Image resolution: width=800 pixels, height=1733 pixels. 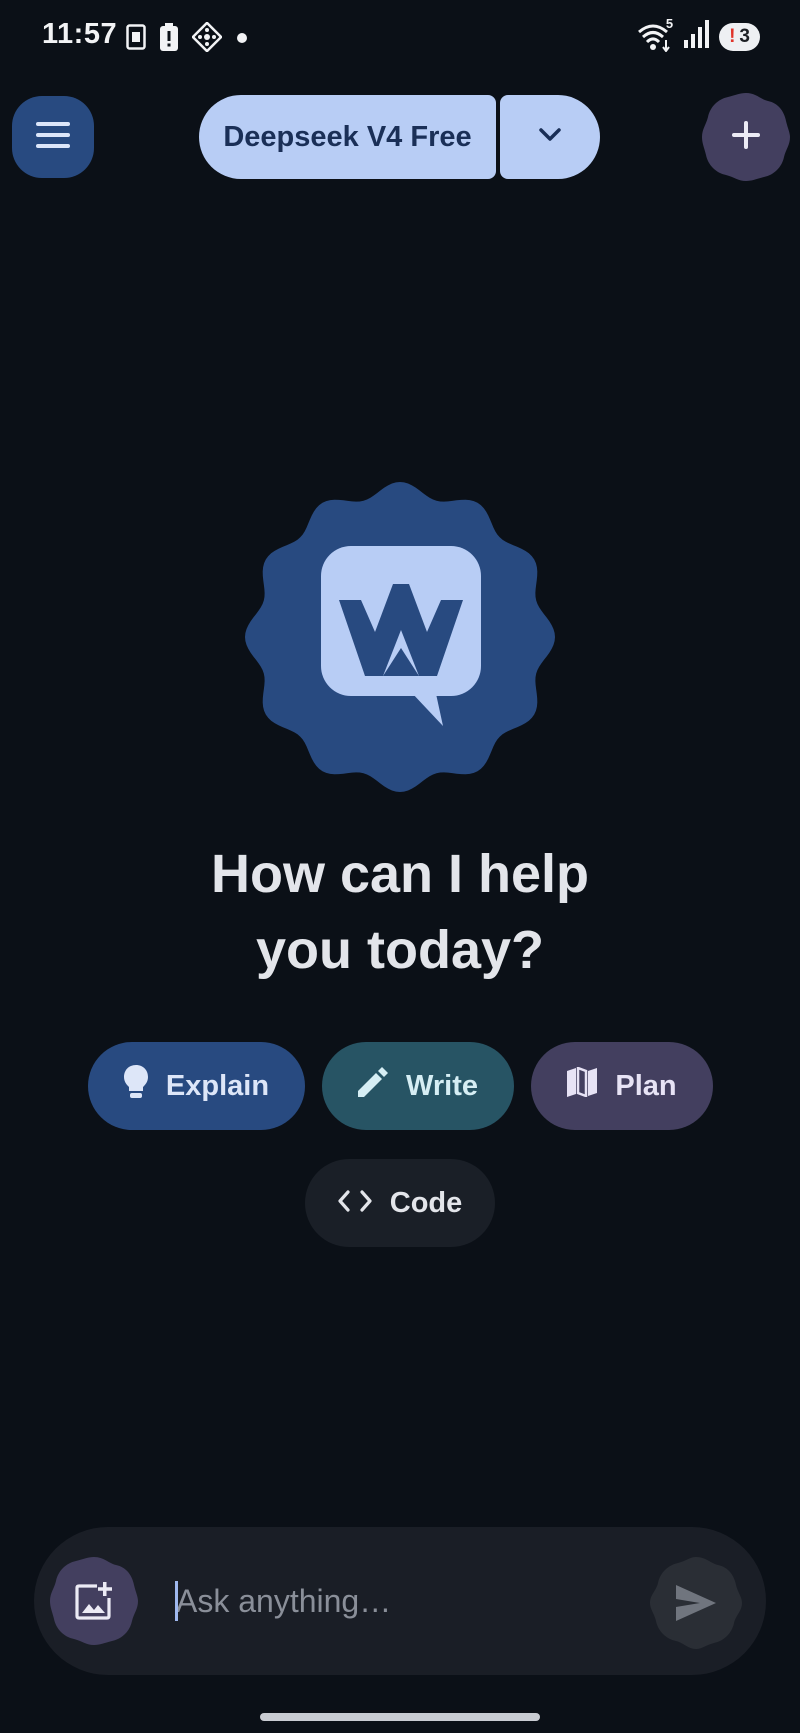 What do you see at coordinates (80, 34) in the screenshot?
I see `status-time: 11:57` at bounding box center [80, 34].